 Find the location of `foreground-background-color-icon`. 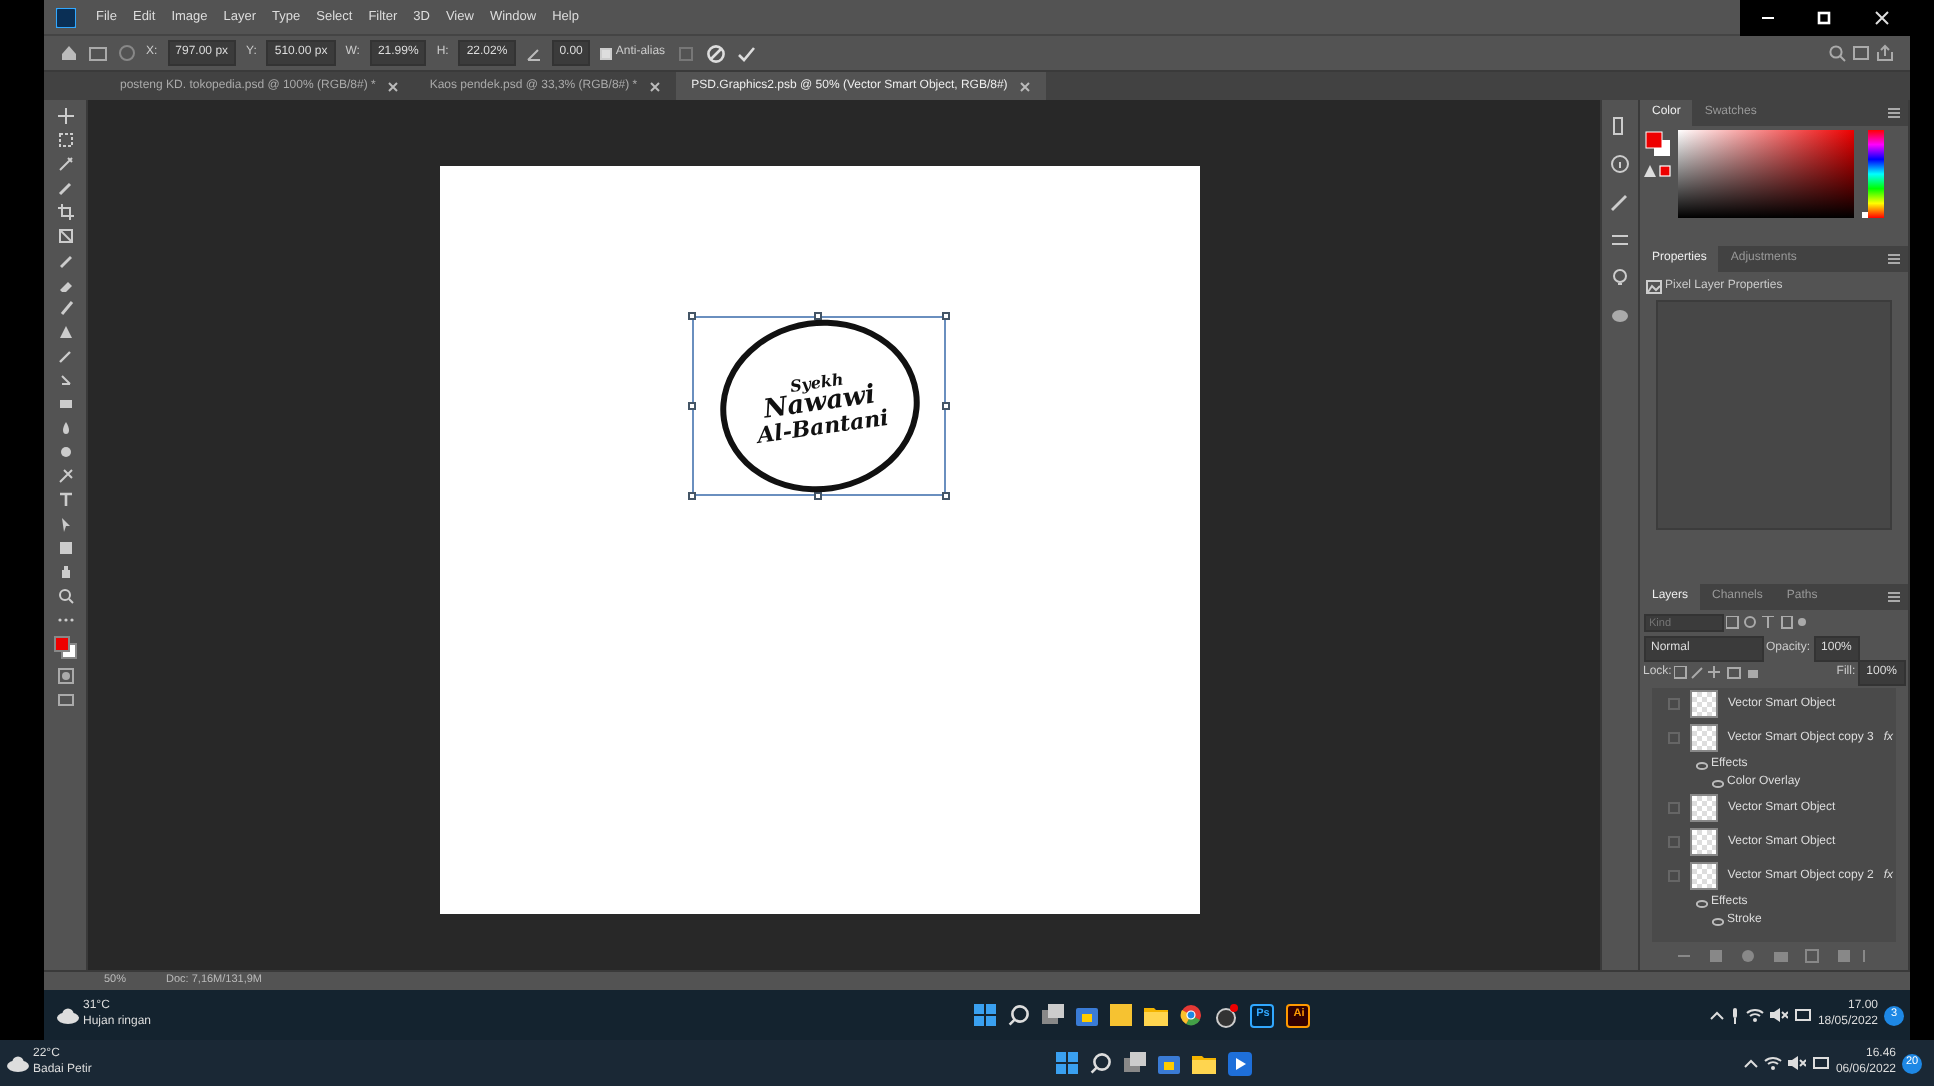

foreground-background-color-icon is located at coordinates (1657, 143).